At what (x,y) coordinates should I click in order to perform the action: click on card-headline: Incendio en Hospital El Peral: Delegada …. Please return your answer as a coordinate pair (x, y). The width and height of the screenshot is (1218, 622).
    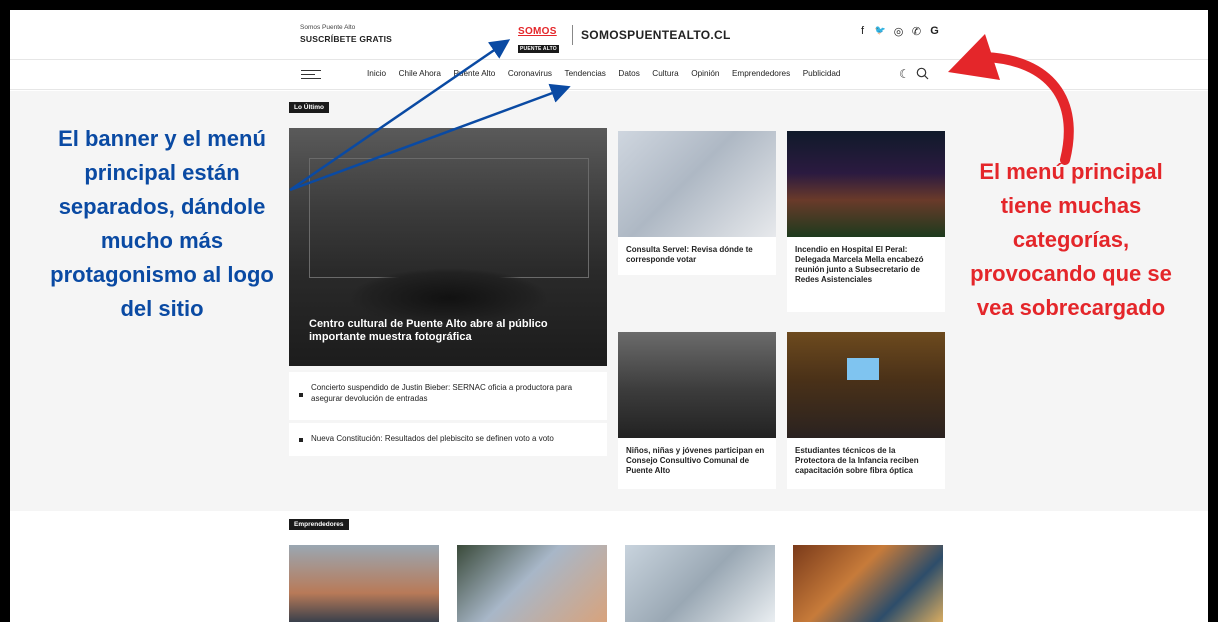
    Looking at the image, I should click on (859, 264).